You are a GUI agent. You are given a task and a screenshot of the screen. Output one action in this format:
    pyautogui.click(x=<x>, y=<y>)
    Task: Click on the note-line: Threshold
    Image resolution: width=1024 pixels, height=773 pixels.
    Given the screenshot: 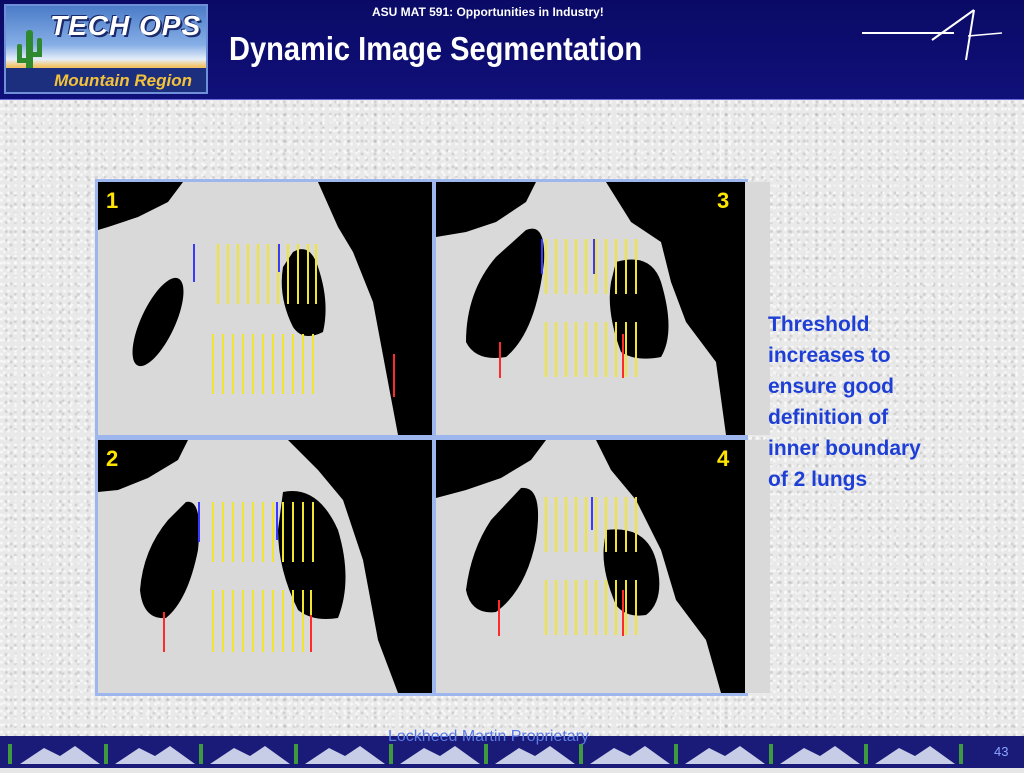 What is the action you would take?
    pyautogui.click(x=819, y=324)
    